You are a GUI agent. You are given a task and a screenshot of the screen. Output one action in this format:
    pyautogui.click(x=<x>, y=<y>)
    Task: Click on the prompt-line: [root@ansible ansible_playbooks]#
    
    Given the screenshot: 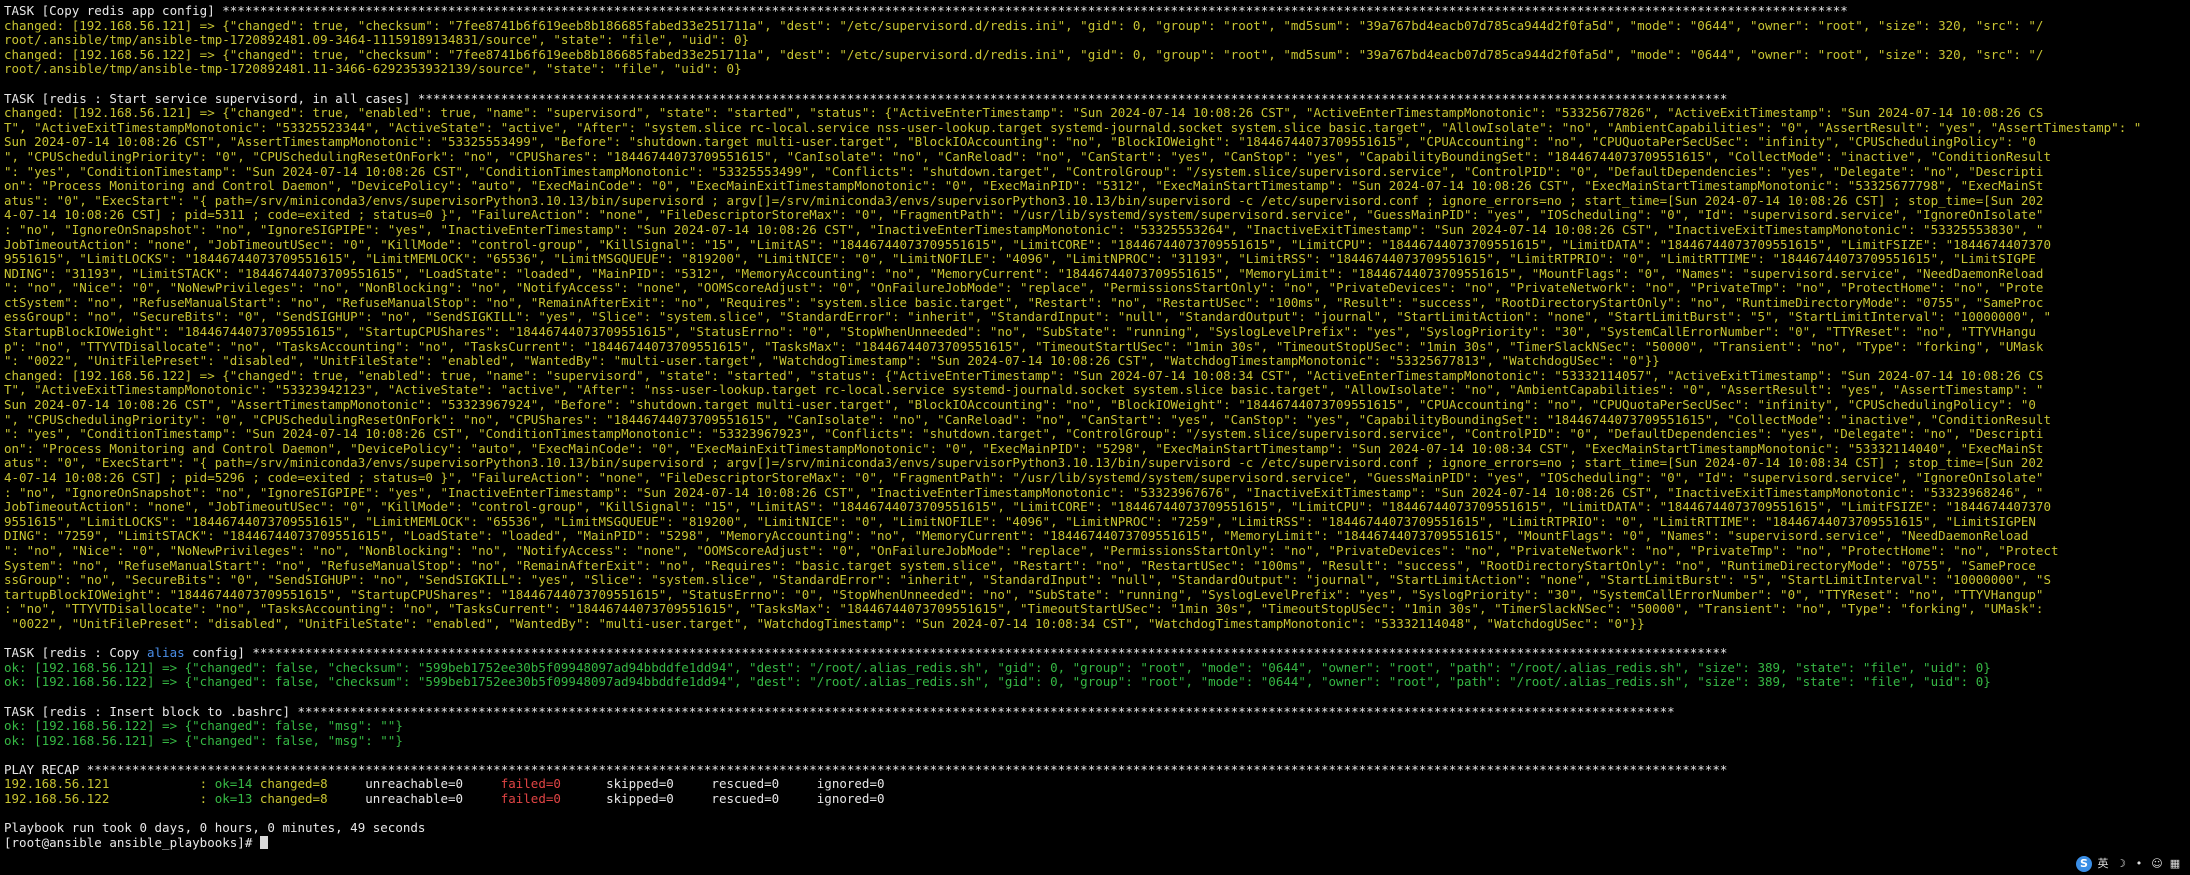 What is the action you would take?
    pyautogui.click(x=1095, y=843)
    